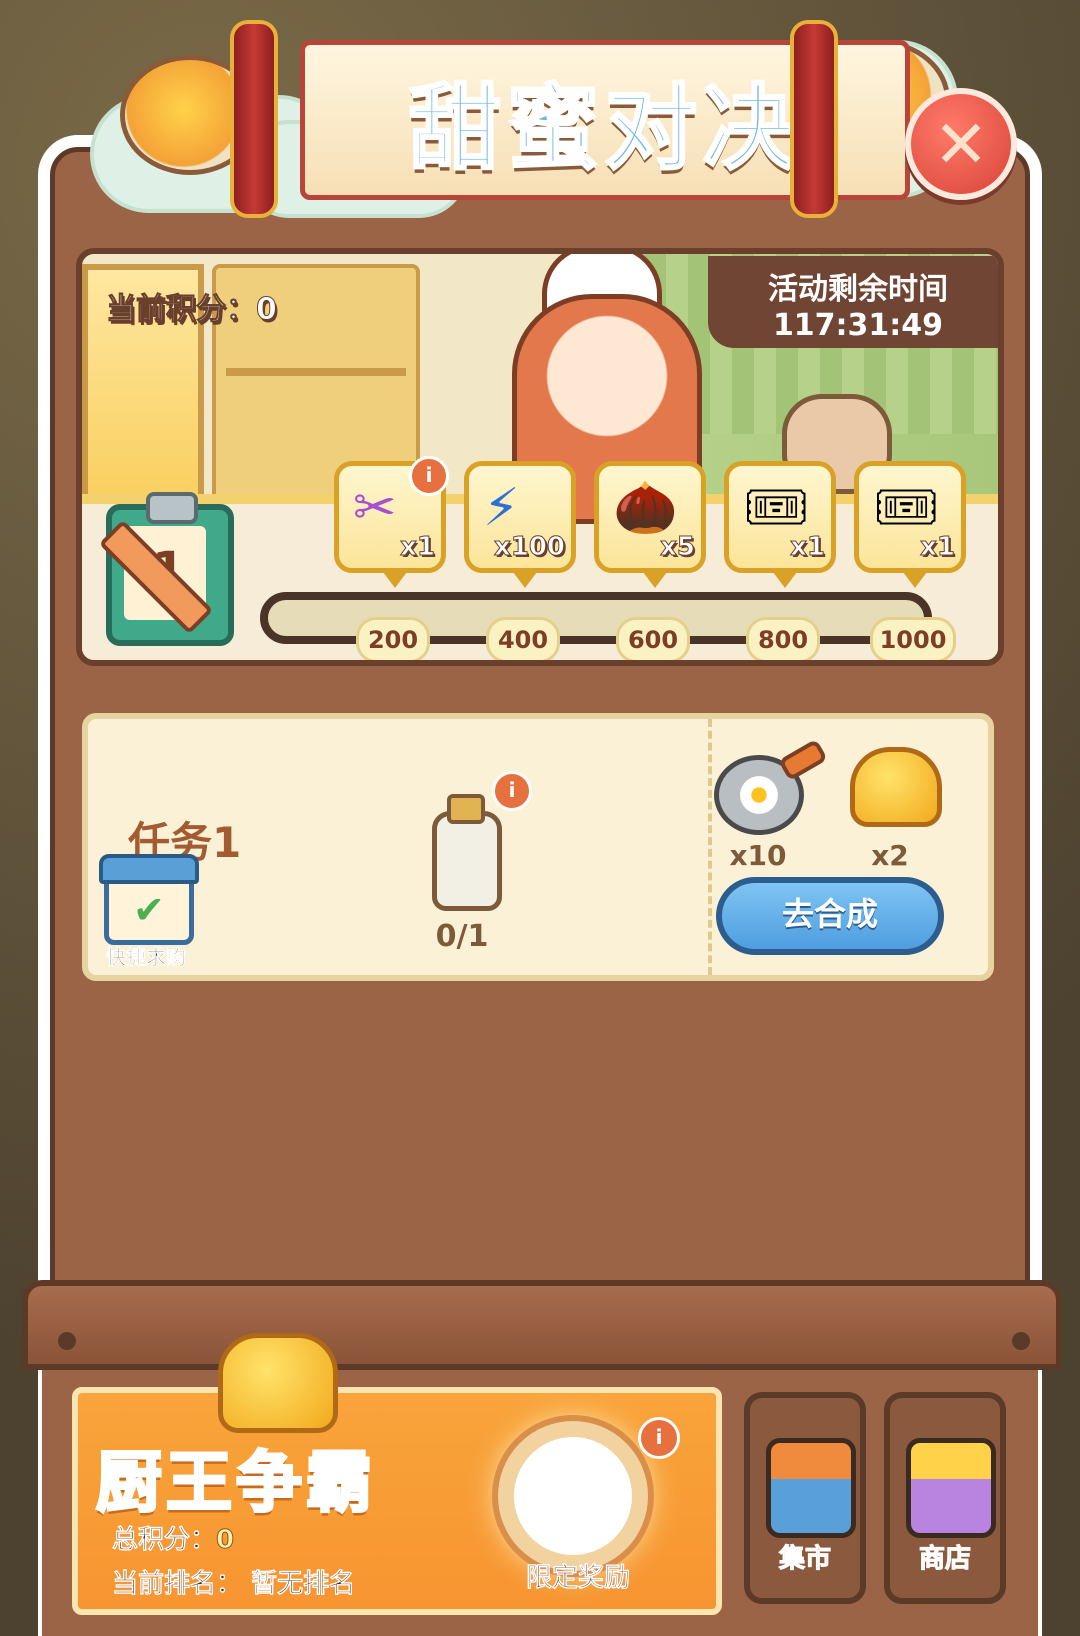 This screenshot has width=1080, height=1636. Describe the element at coordinates (678, 547) in the screenshot. I see `reward-quantity: x5` at that location.